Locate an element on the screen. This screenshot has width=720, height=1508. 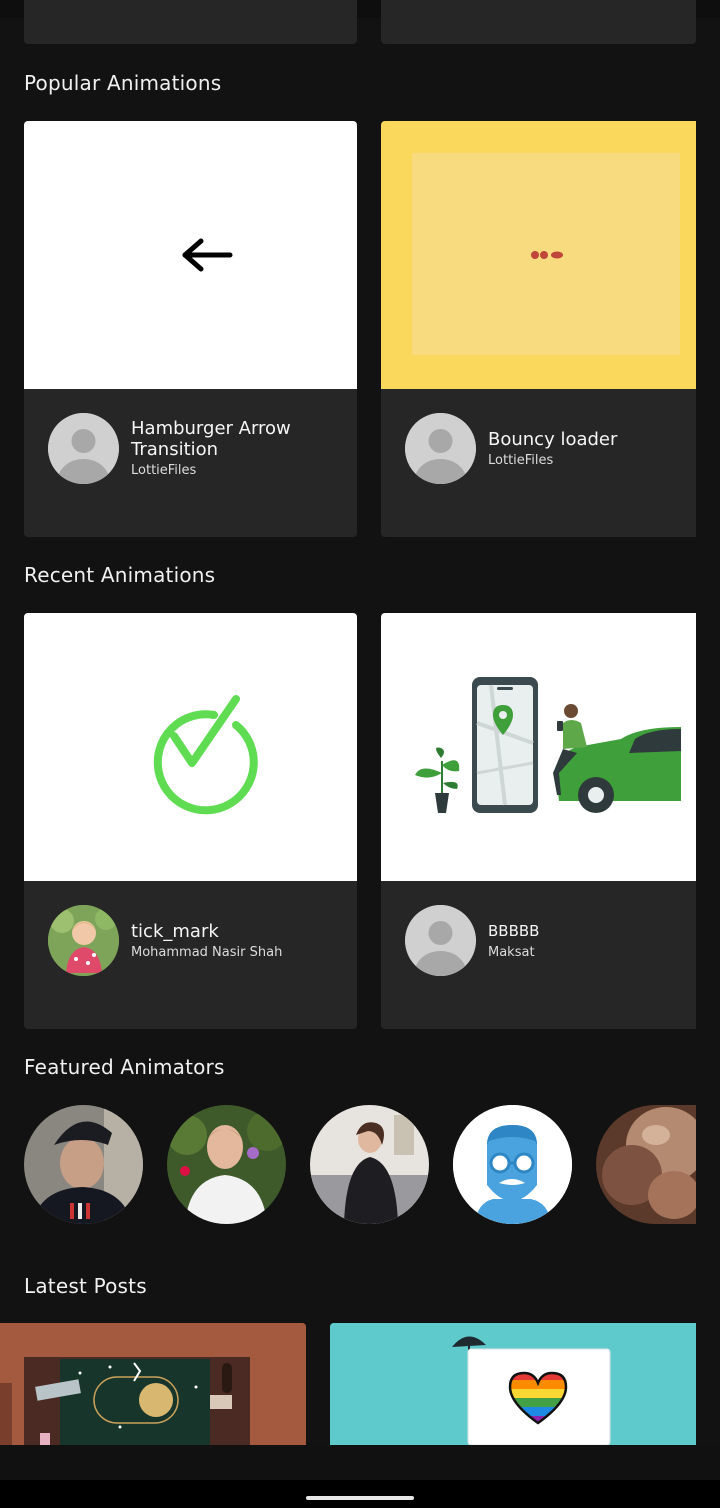
animation-meta: tick_mark Mohammad Nasir Shah is located at coordinates (190, 955).